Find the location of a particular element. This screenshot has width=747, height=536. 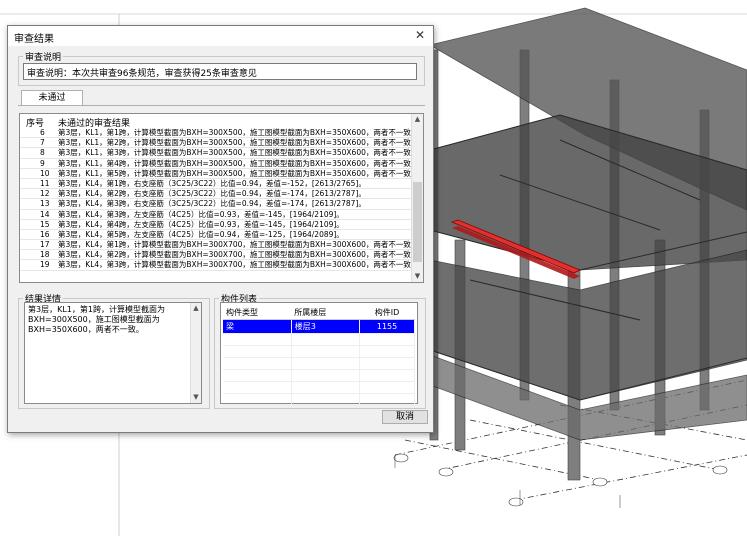

detail-line: BXH=350X600，两者不一致。 is located at coordinates (86, 329).